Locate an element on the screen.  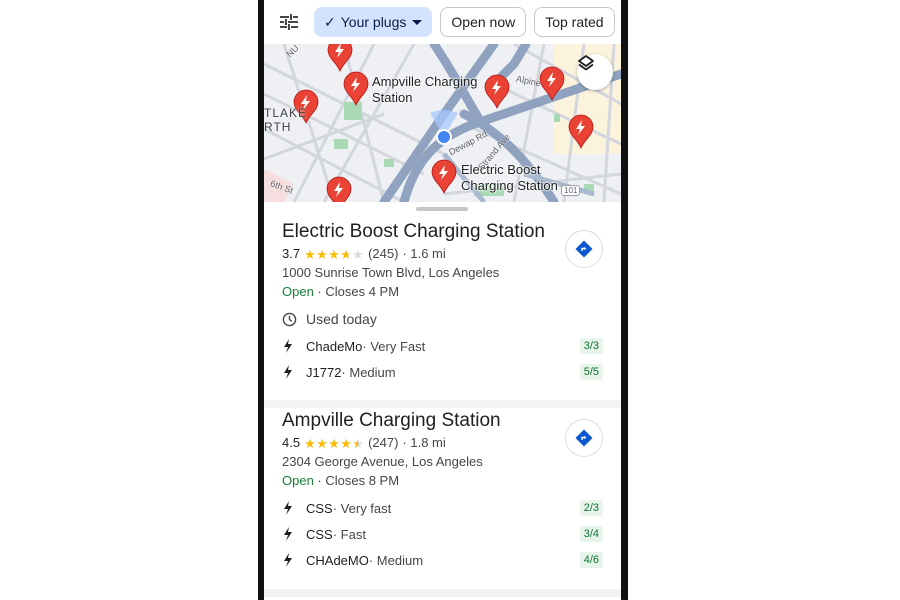
chip-top-rated: Top rated is located at coordinates (574, 22).